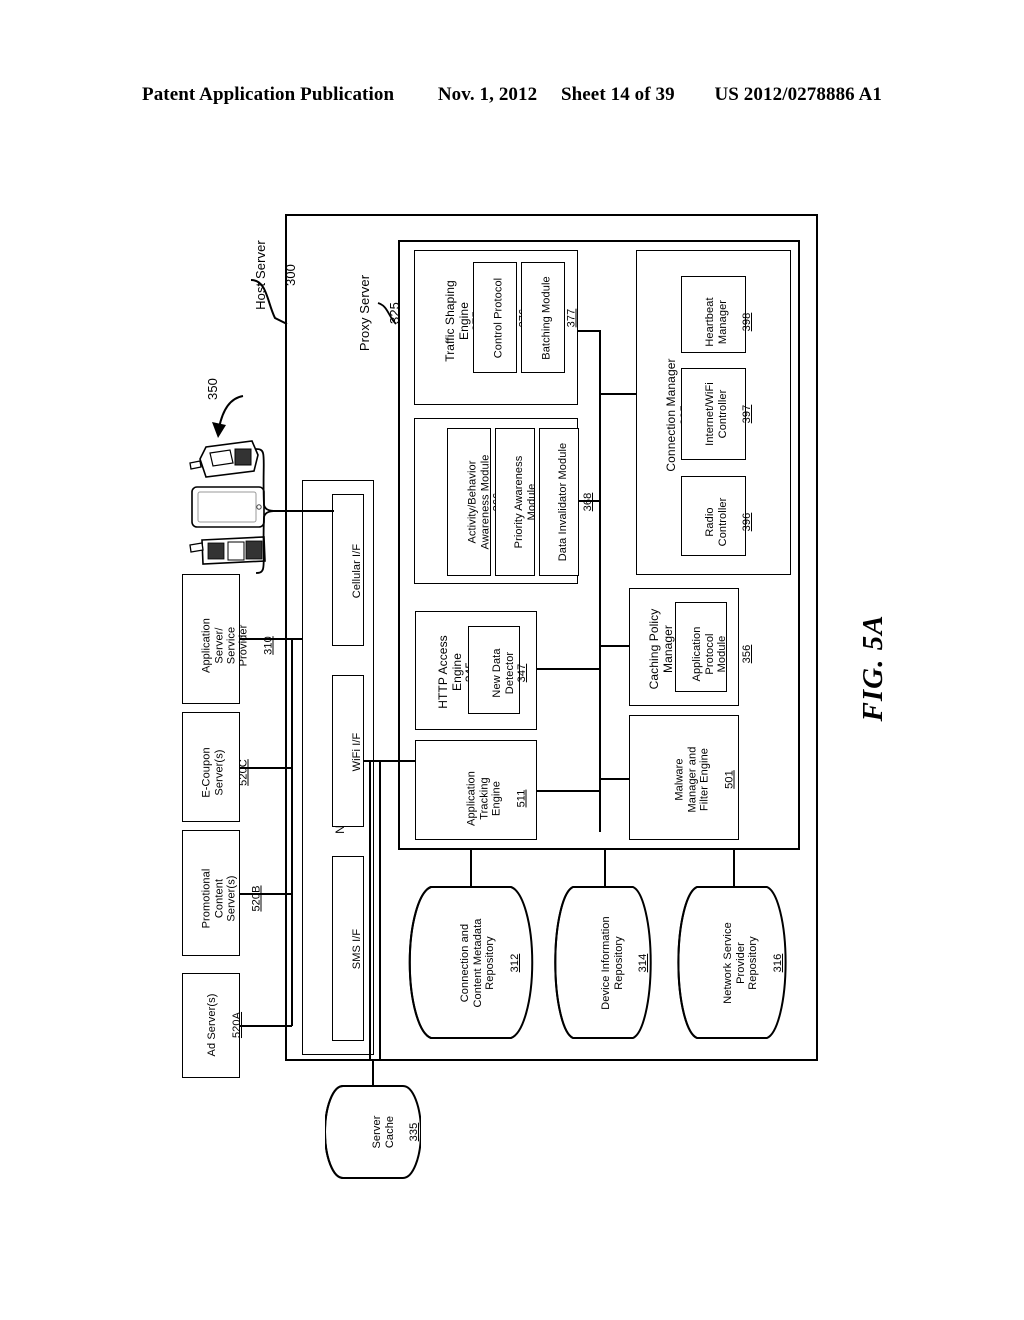 This screenshot has width=1024, height=1320. I want to click on connector-bus-to-caching-policy, so click(614, 646).